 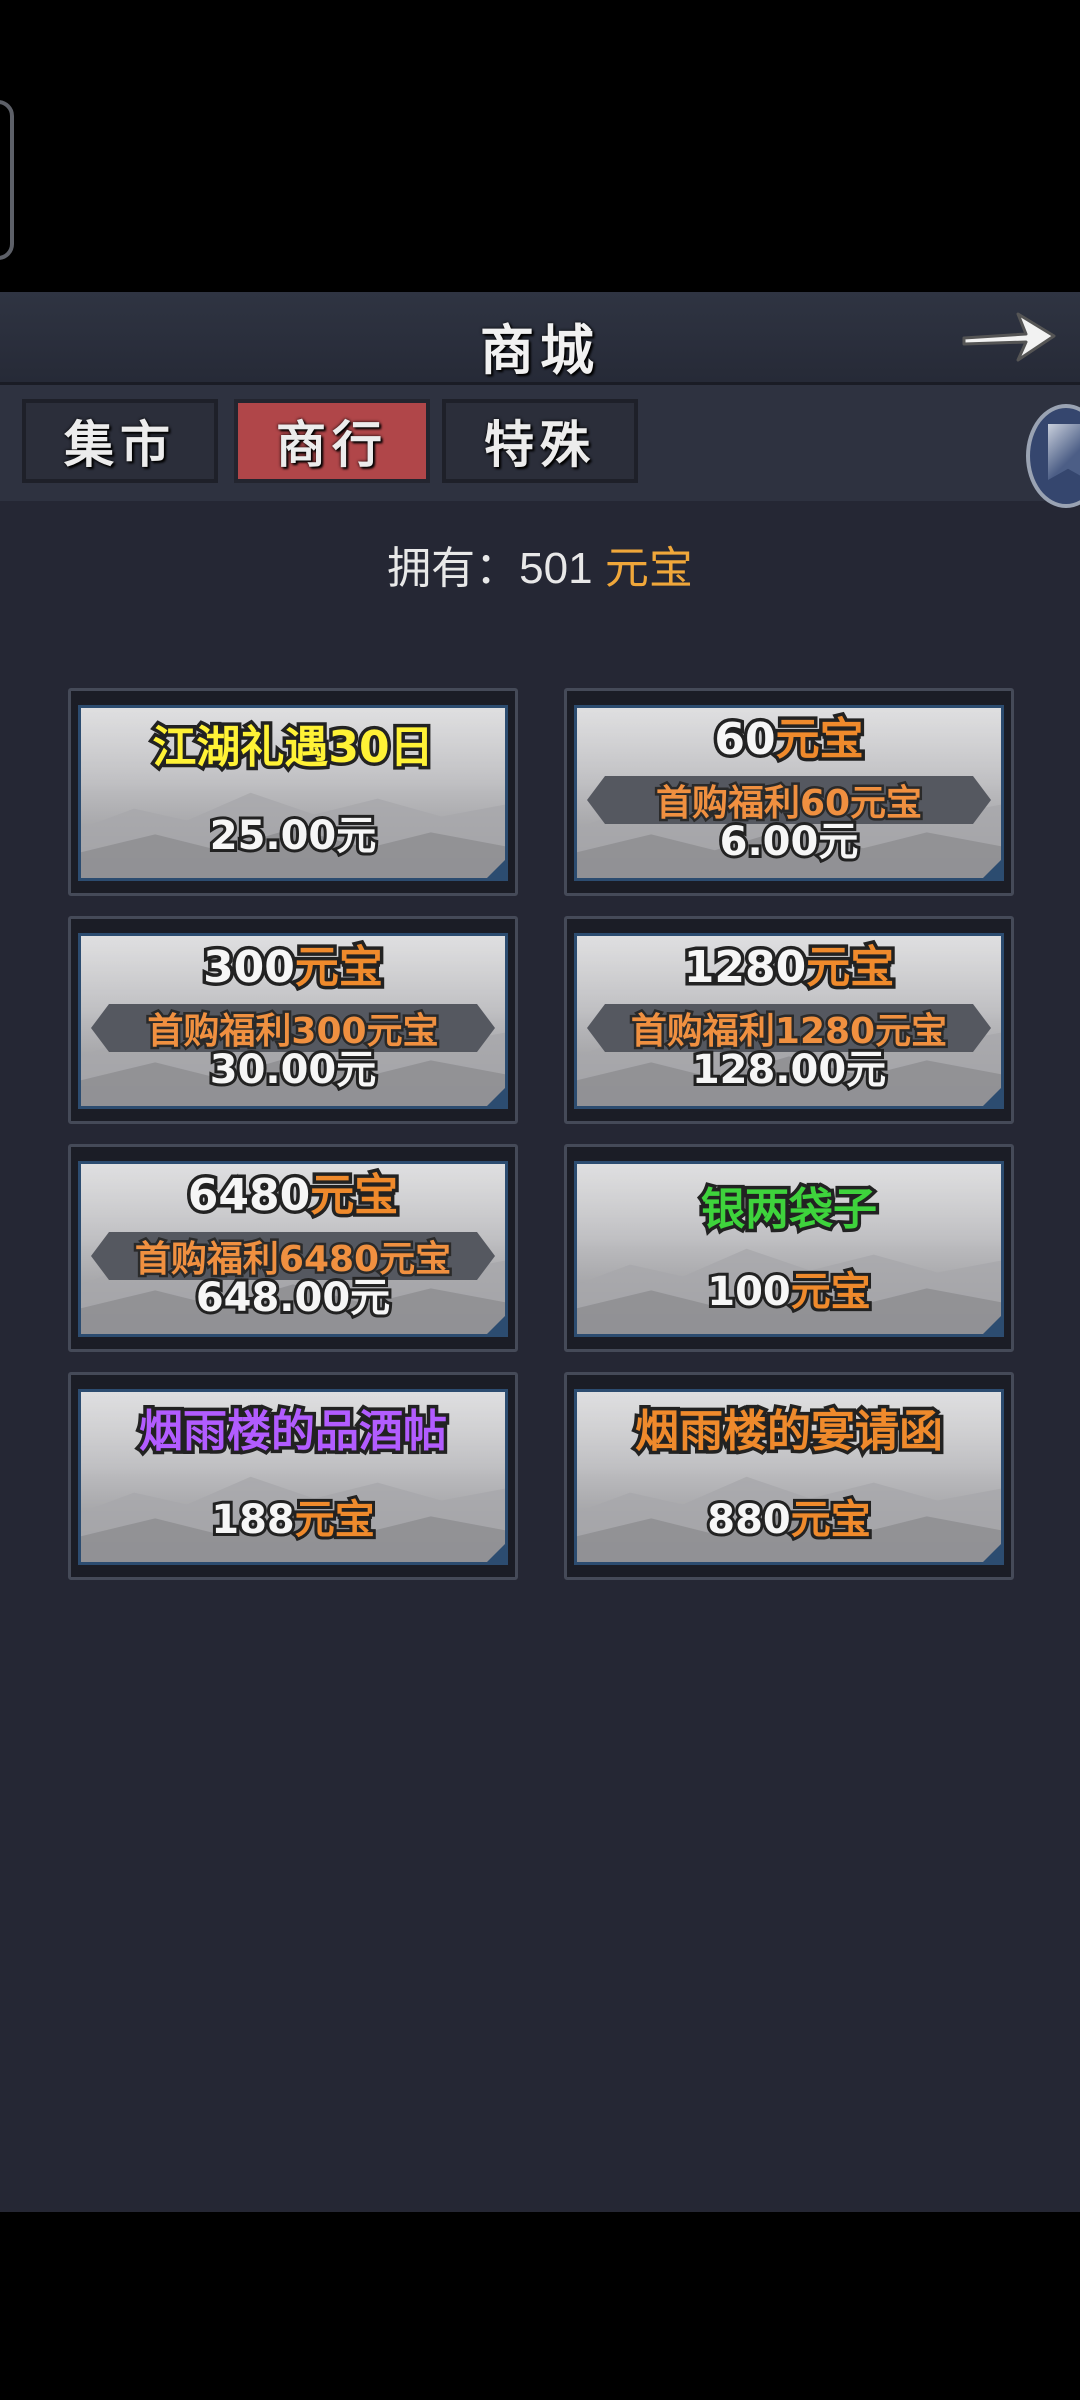 I want to click on item-price: 25.00元, so click(x=293, y=836).